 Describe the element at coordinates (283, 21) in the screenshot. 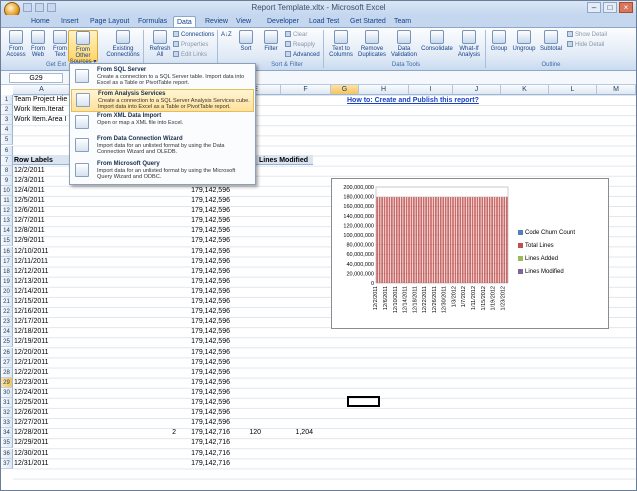

I see `tab-developer: Developer` at that location.